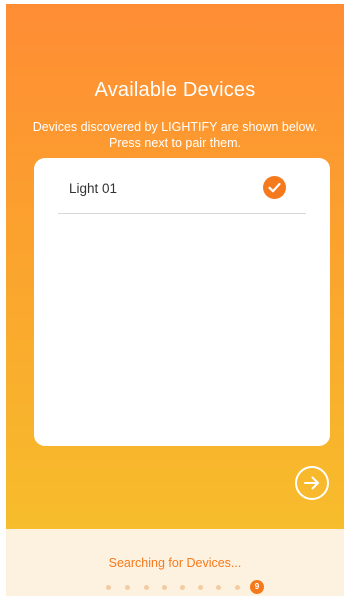  Describe the element at coordinates (182, 190) in the screenshot. I see `device-list-item: Light 01` at that location.